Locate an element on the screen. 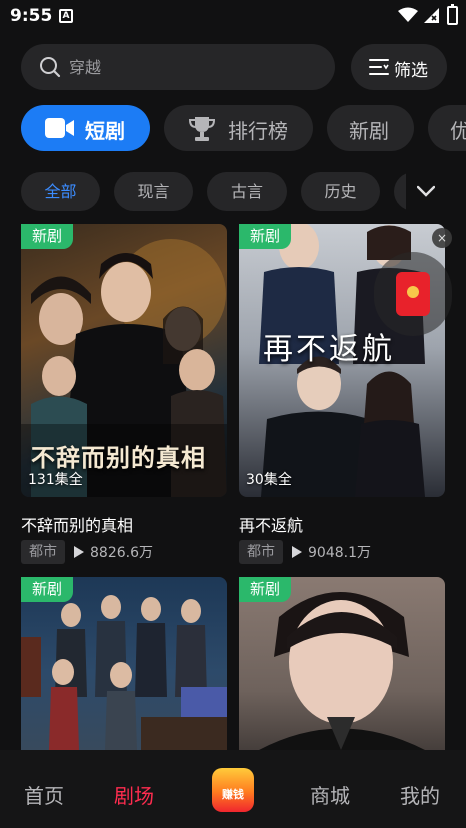 This screenshot has height=828, width=466. episode-count: 131集全 is located at coordinates (55, 480).